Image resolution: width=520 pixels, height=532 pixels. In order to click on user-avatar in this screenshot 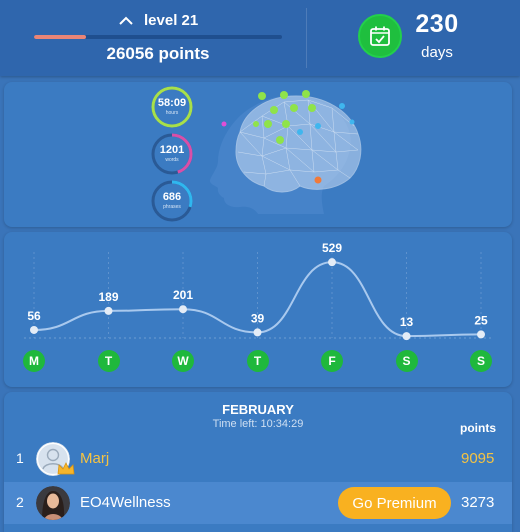, I will do `click(53, 503)`.